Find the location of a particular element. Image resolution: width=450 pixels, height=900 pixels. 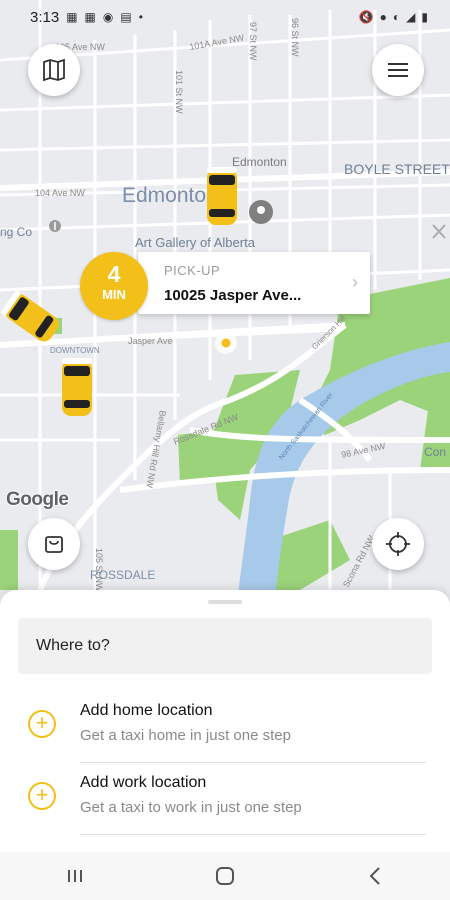

sheet-drag-handle is located at coordinates (225, 602).